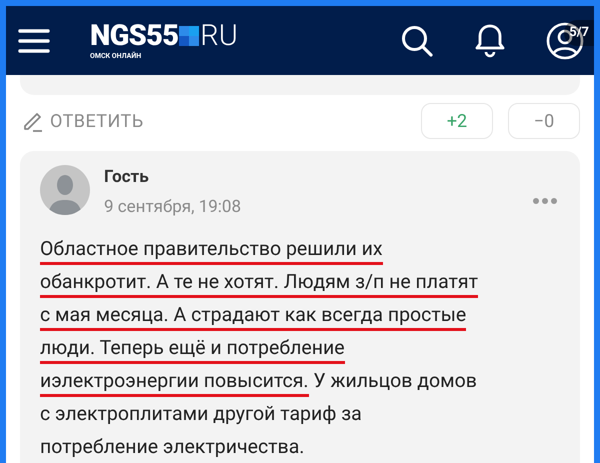 The image size is (600, 463). What do you see at coordinates (134, 36) in the screenshot?
I see `logo-text: NGS55` at bounding box center [134, 36].